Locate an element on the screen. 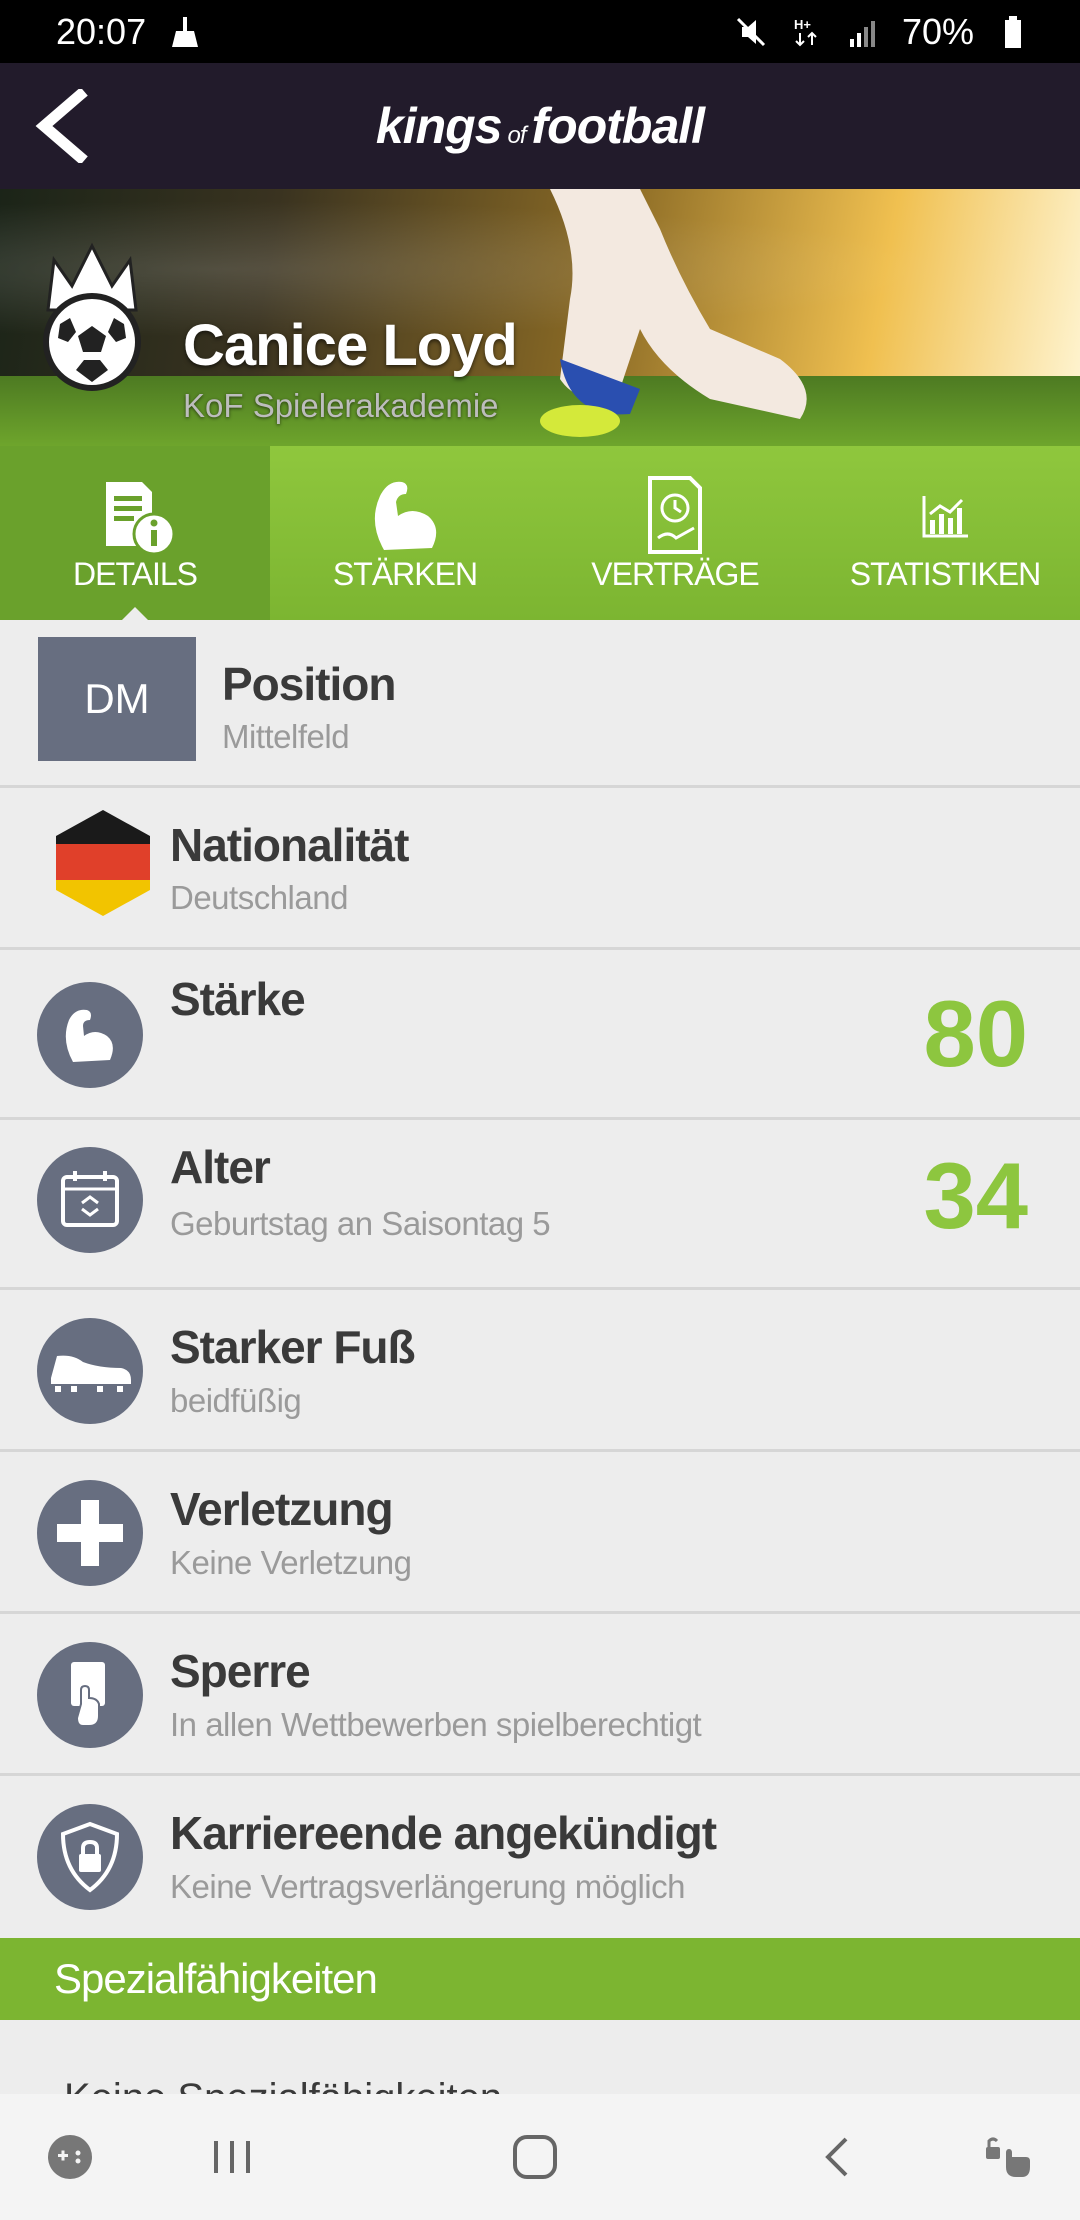 This screenshot has height=2220, width=1080. app-logo: kings of football is located at coordinates (540, 126).